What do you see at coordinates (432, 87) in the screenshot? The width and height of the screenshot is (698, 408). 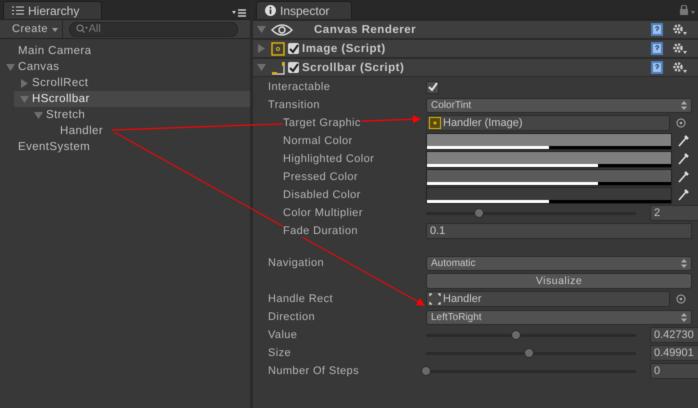 I see `checkbox` at bounding box center [432, 87].